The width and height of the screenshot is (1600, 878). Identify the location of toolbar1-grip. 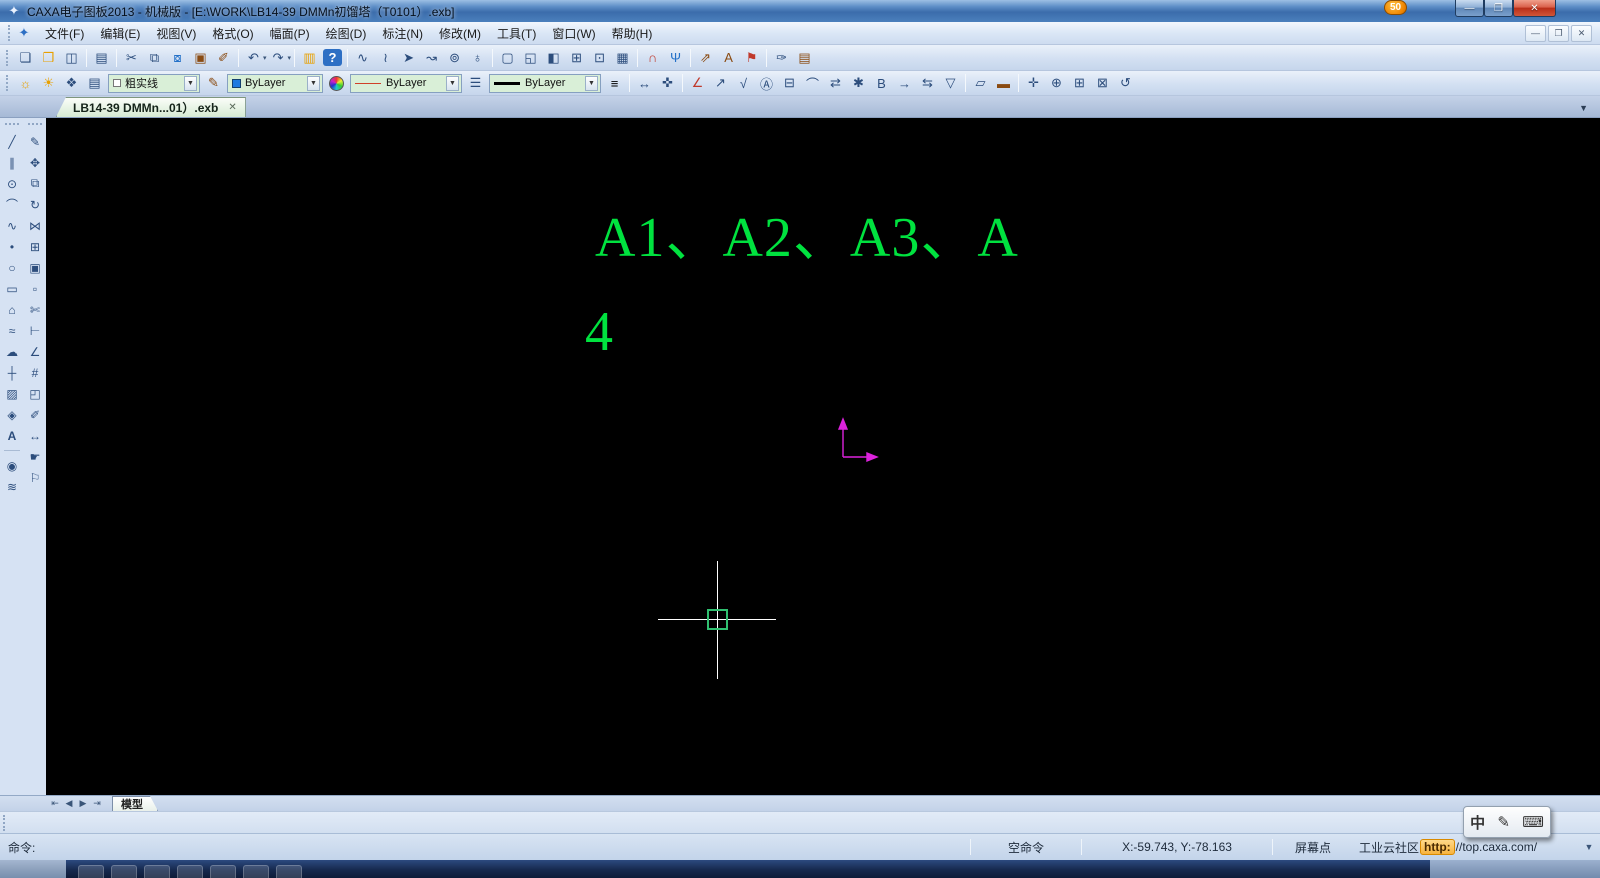
(8, 57).